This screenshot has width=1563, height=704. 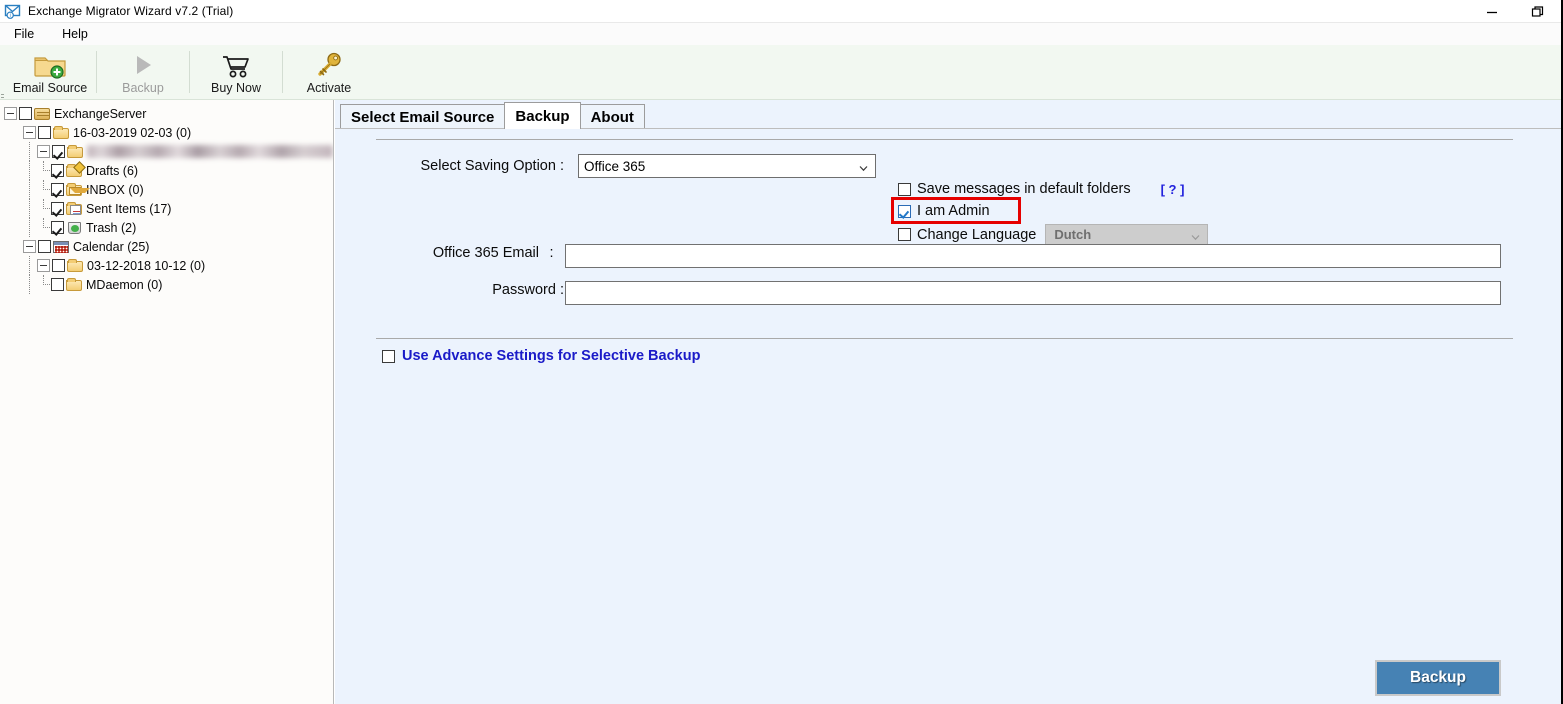 What do you see at coordinates (168, 227) in the screenshot?
I see `tree-node-trash: Trash (2)` at bounding box center [168, 227].